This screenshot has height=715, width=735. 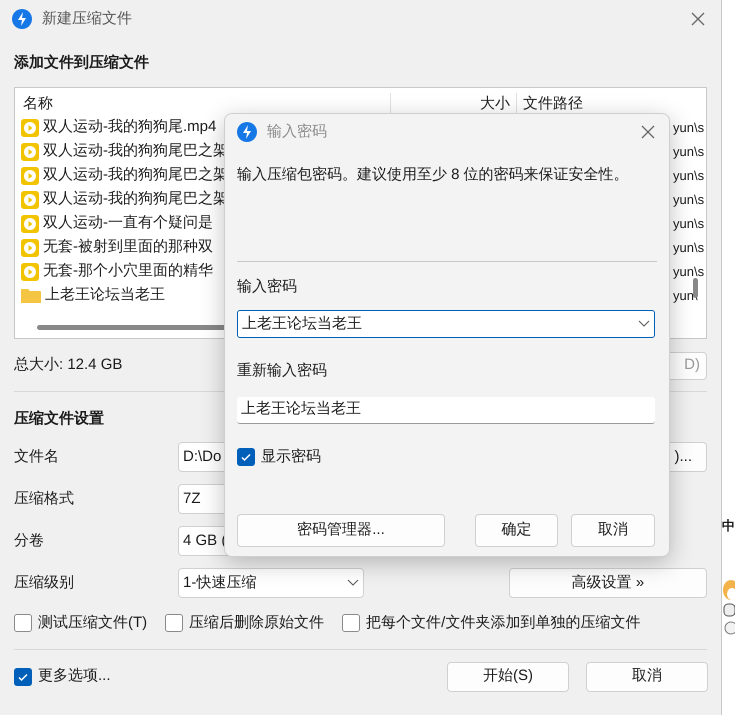 I want to click on field-label: 压缩级别, so click(x=44, y=582).